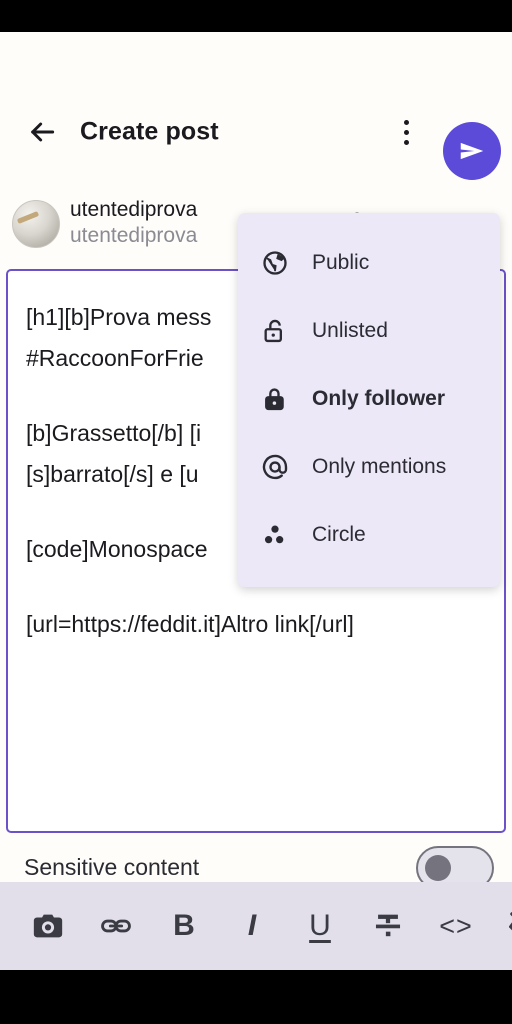 The width and height of the screenshot is (512, 1024). Describe the element at coordinates (134, 235) in the screenshot. I see `account-handle: utentediprova` at that location.